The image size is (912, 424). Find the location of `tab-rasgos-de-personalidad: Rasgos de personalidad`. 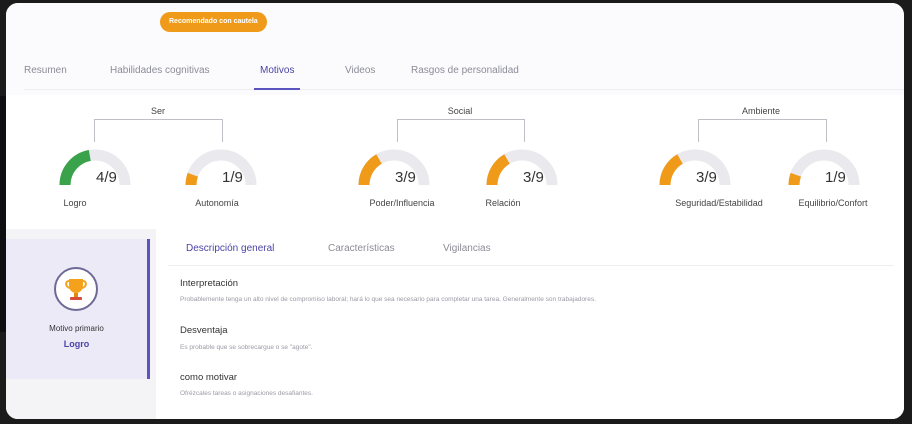

tab-rasgos-de-personalidad: Rasgos de personalidad is located at coordinates (465, 74).